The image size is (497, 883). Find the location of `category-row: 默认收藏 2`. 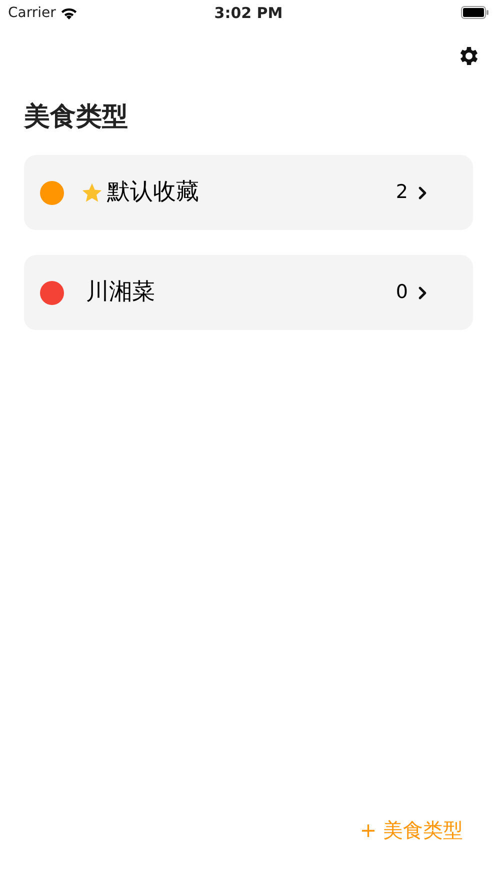

category-row: 默认收藏 2 is located at coordinates (248, 192).